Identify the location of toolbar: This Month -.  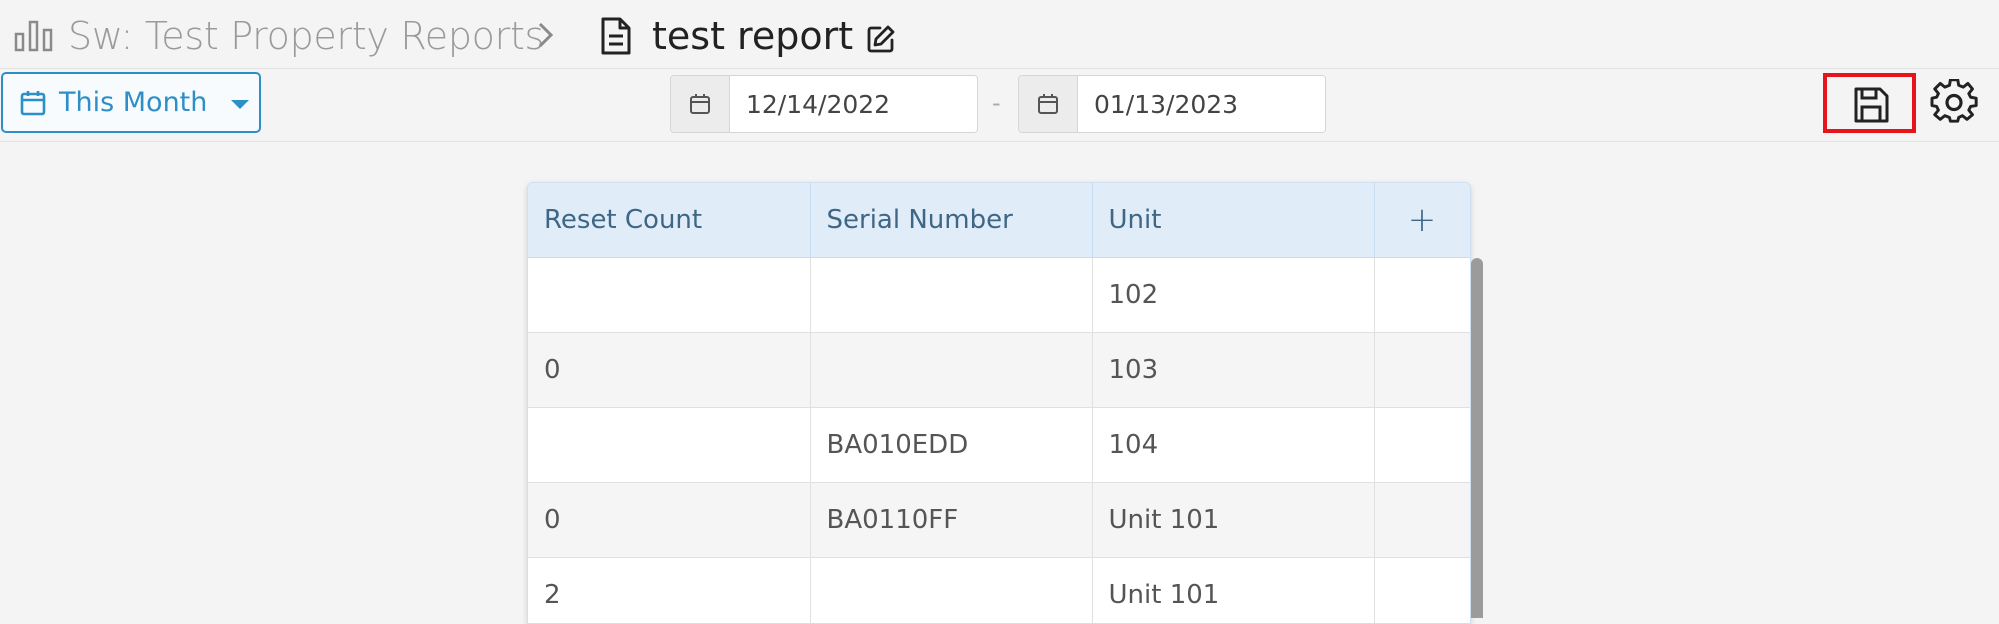
(999, 105).